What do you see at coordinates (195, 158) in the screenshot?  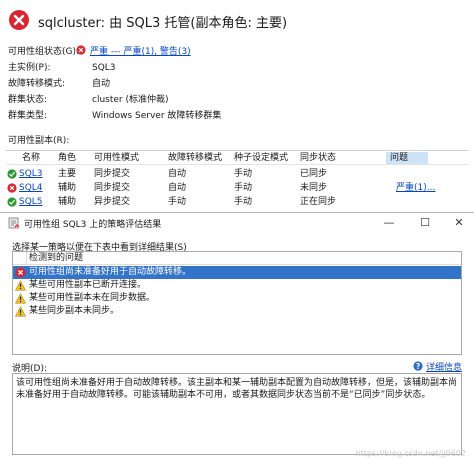 I see `col-header-failover: 故障转移模式` at bounding box center [195, 158].